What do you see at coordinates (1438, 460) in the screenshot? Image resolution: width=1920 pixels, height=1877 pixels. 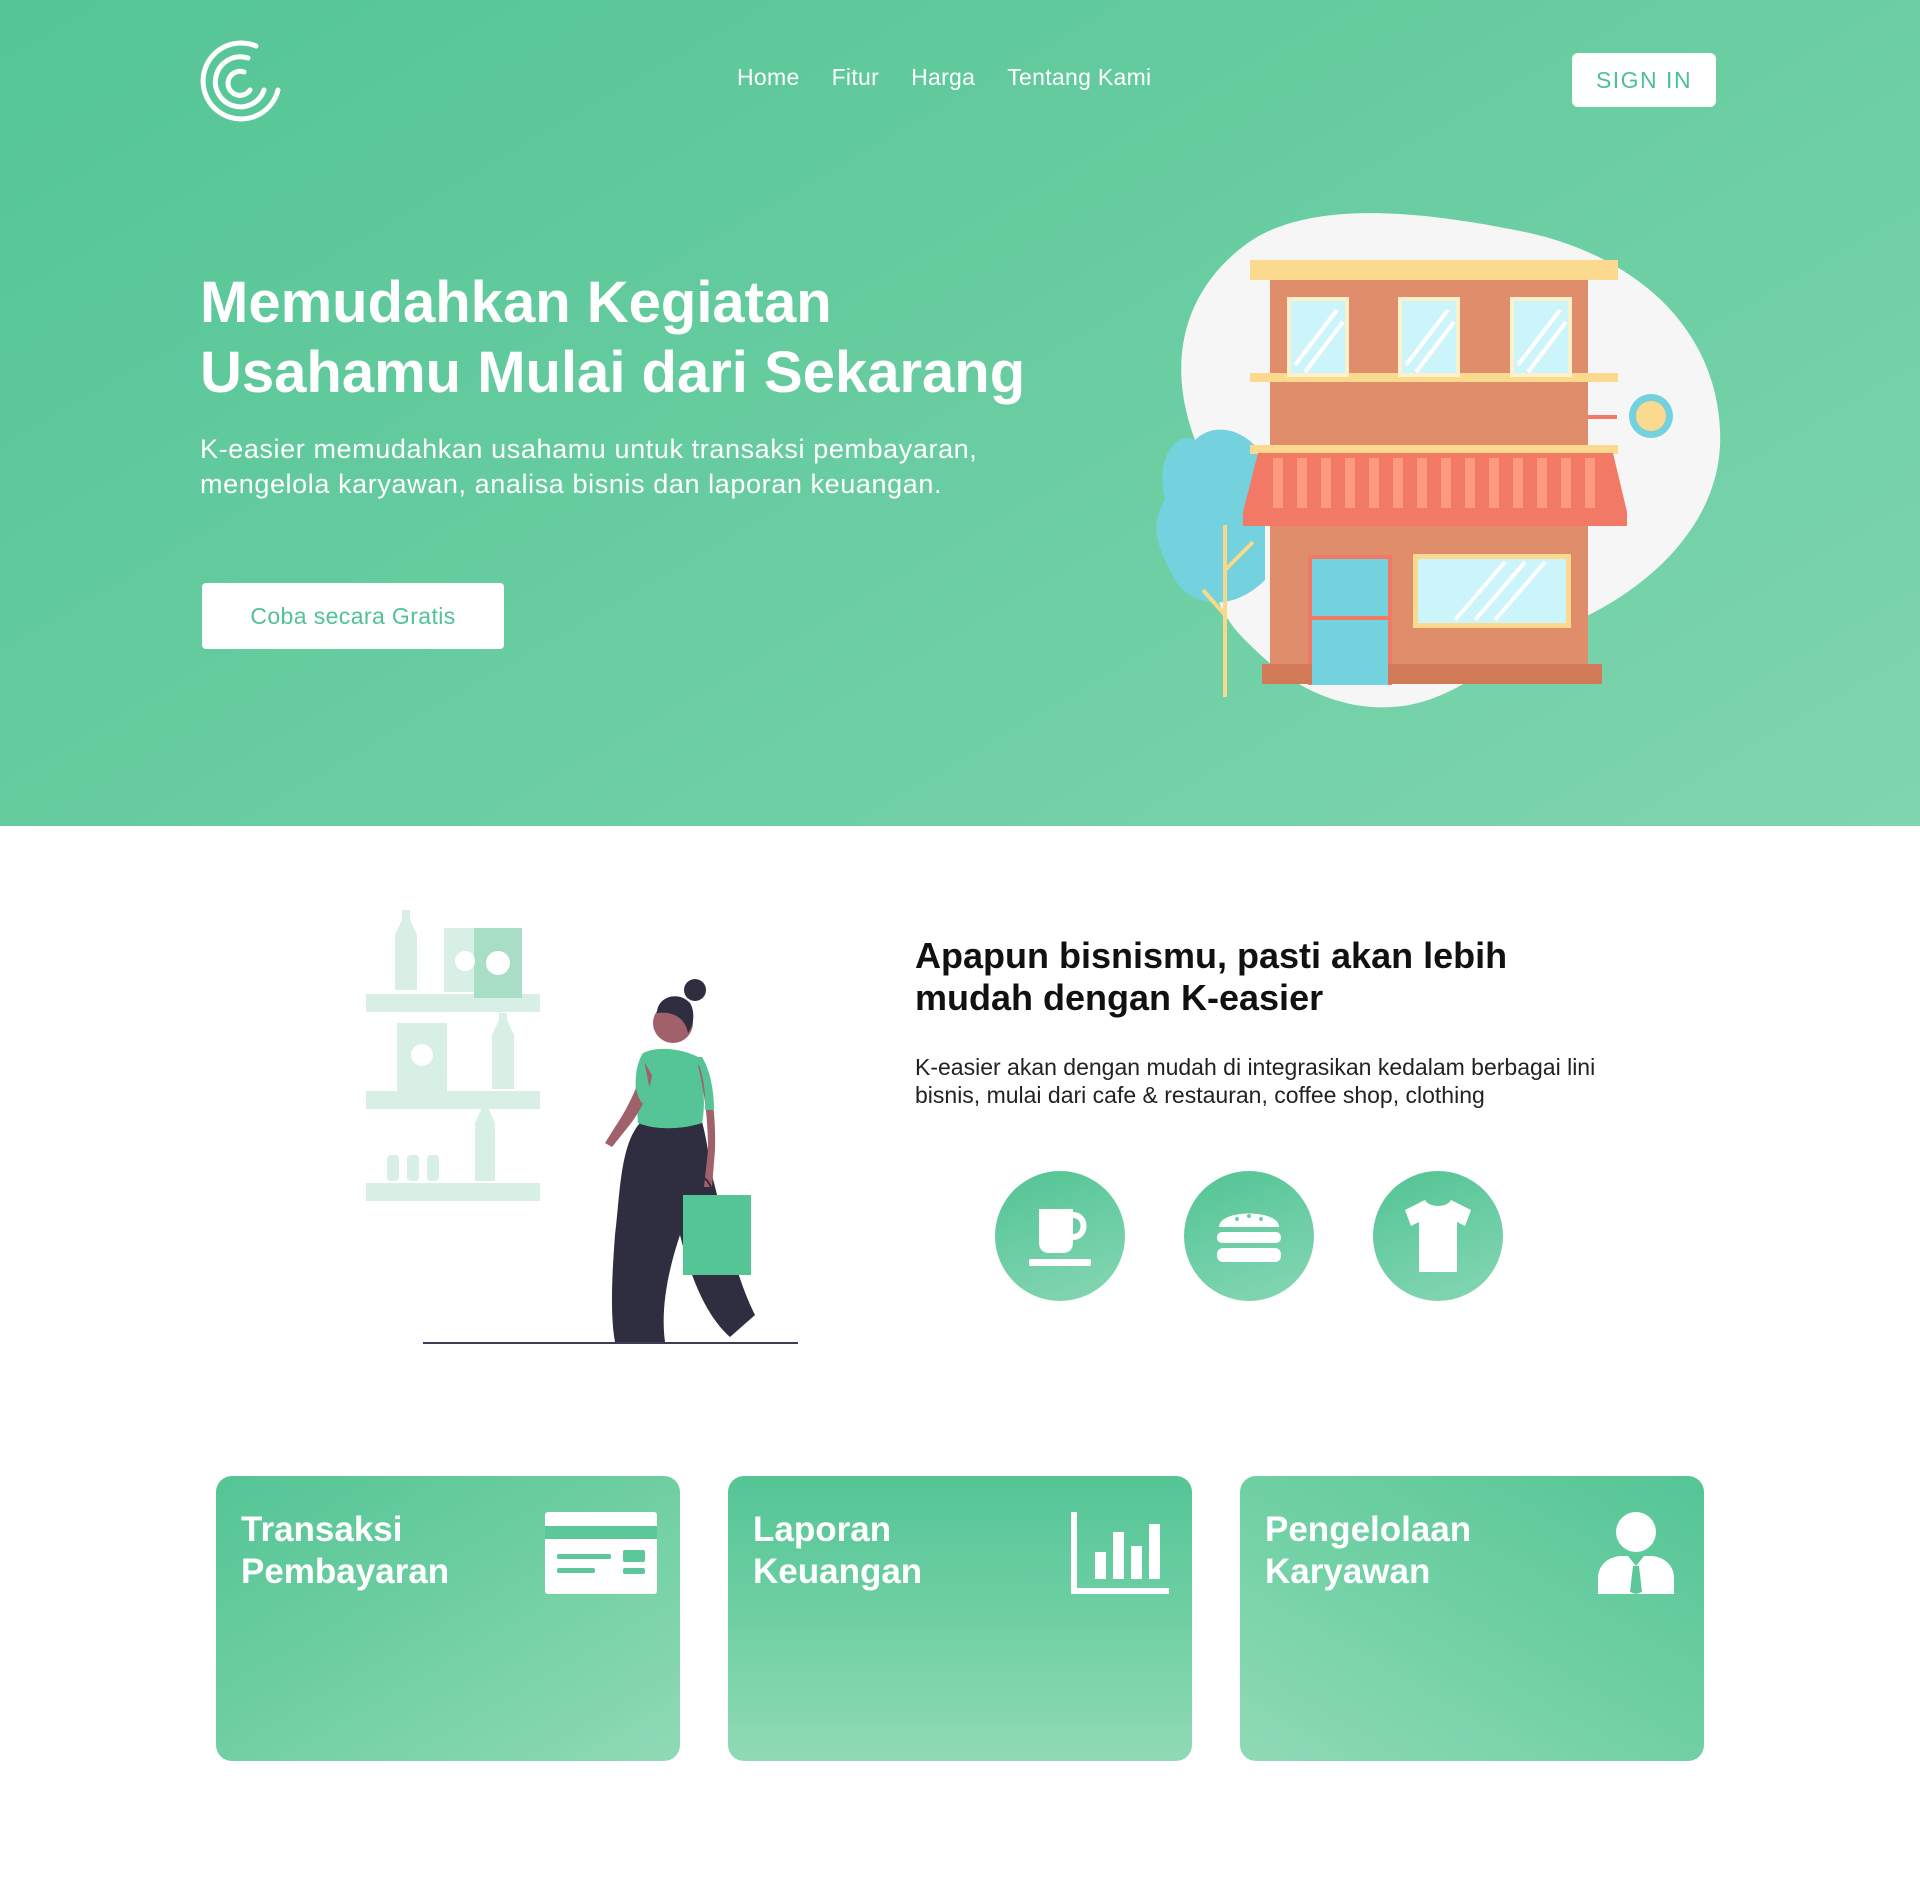 I see `store-illustration` at bounding box center [1438, 460].